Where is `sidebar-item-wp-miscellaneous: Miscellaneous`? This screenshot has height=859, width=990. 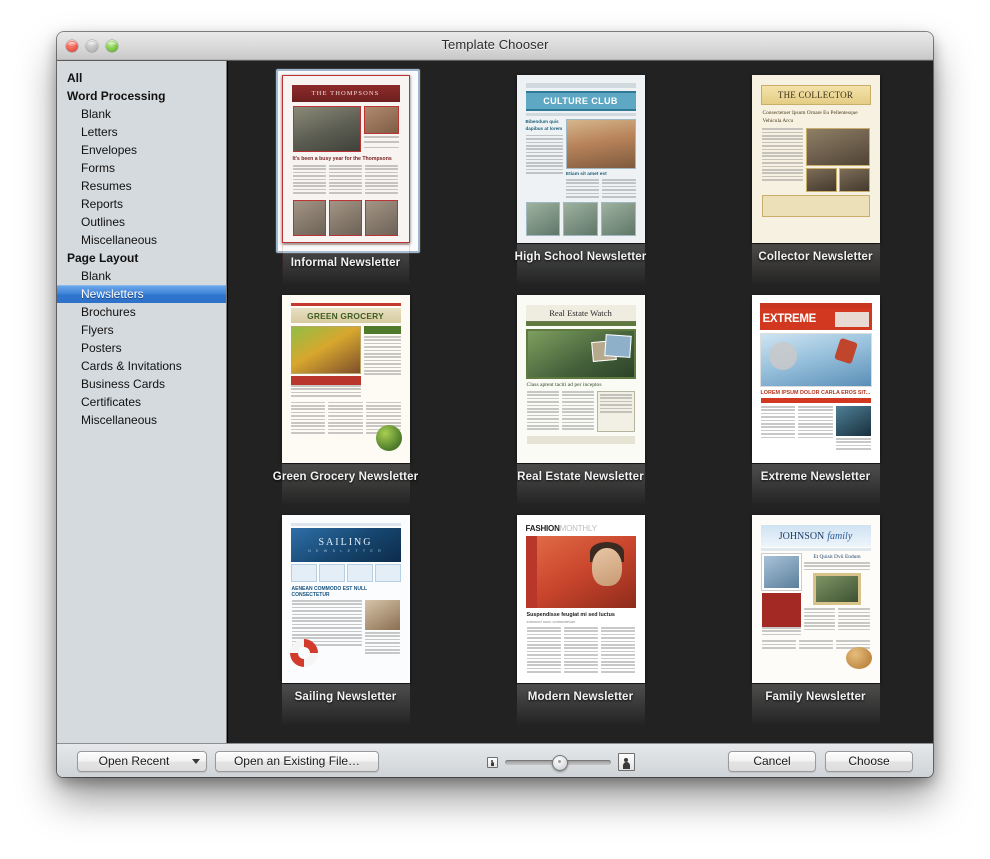 sidebar-item-wp-miscellaneous: Miscellaneous is located at coordinates (141, 240).